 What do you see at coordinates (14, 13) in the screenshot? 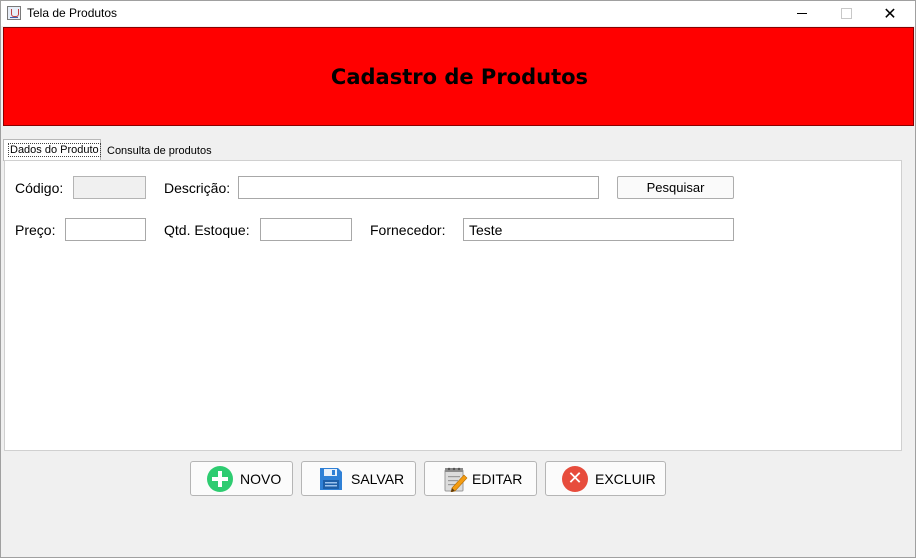
I see `java-app-icon` at bounding box center [14, 13].